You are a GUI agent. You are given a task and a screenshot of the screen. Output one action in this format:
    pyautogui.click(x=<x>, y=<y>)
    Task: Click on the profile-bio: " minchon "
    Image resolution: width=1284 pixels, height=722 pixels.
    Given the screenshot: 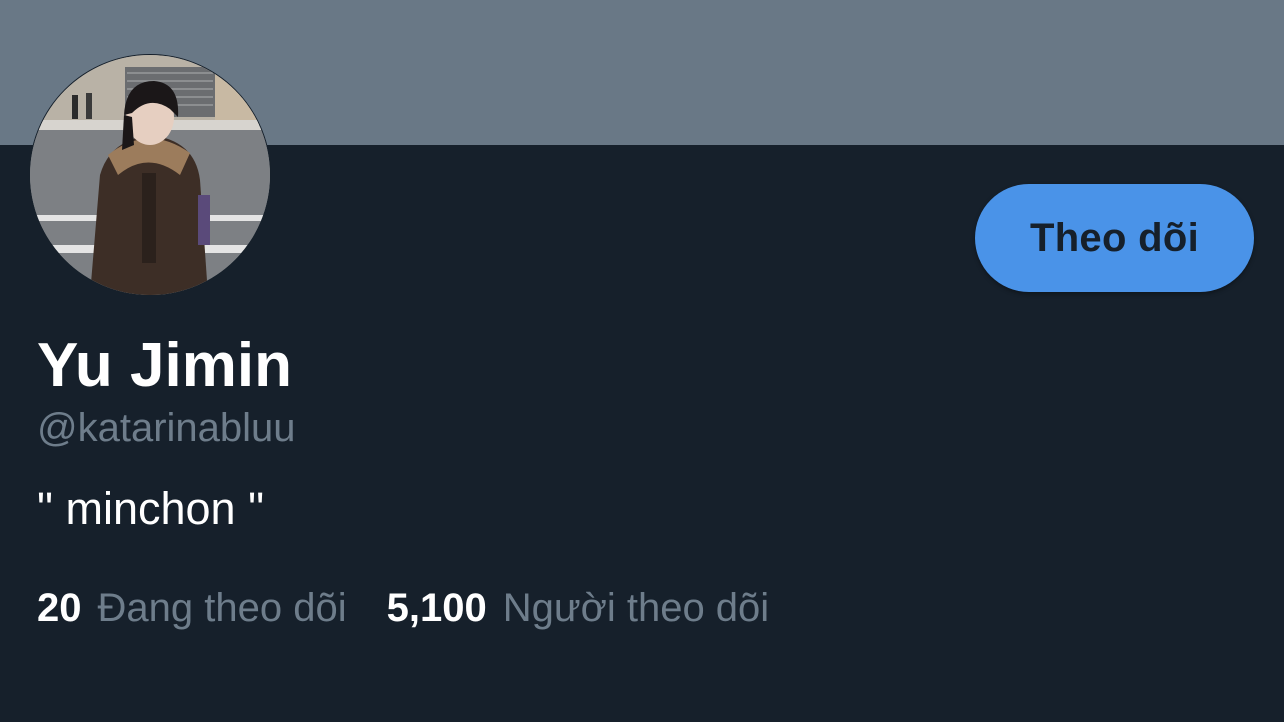 What is the action you would take?
    pyautogui.click(x=151, y=508)
    